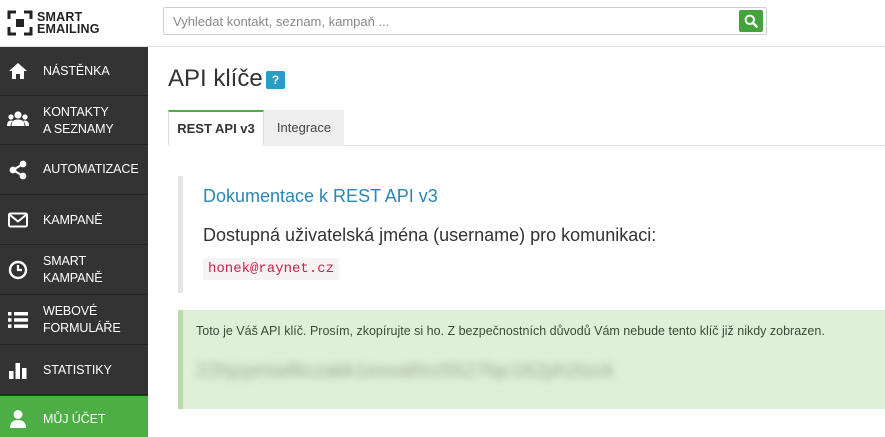 This screenshot has height=437, width=885. I want to click on sidebar-item-smart-kampane: SMART KAMPANĚ, so click(74, 270).